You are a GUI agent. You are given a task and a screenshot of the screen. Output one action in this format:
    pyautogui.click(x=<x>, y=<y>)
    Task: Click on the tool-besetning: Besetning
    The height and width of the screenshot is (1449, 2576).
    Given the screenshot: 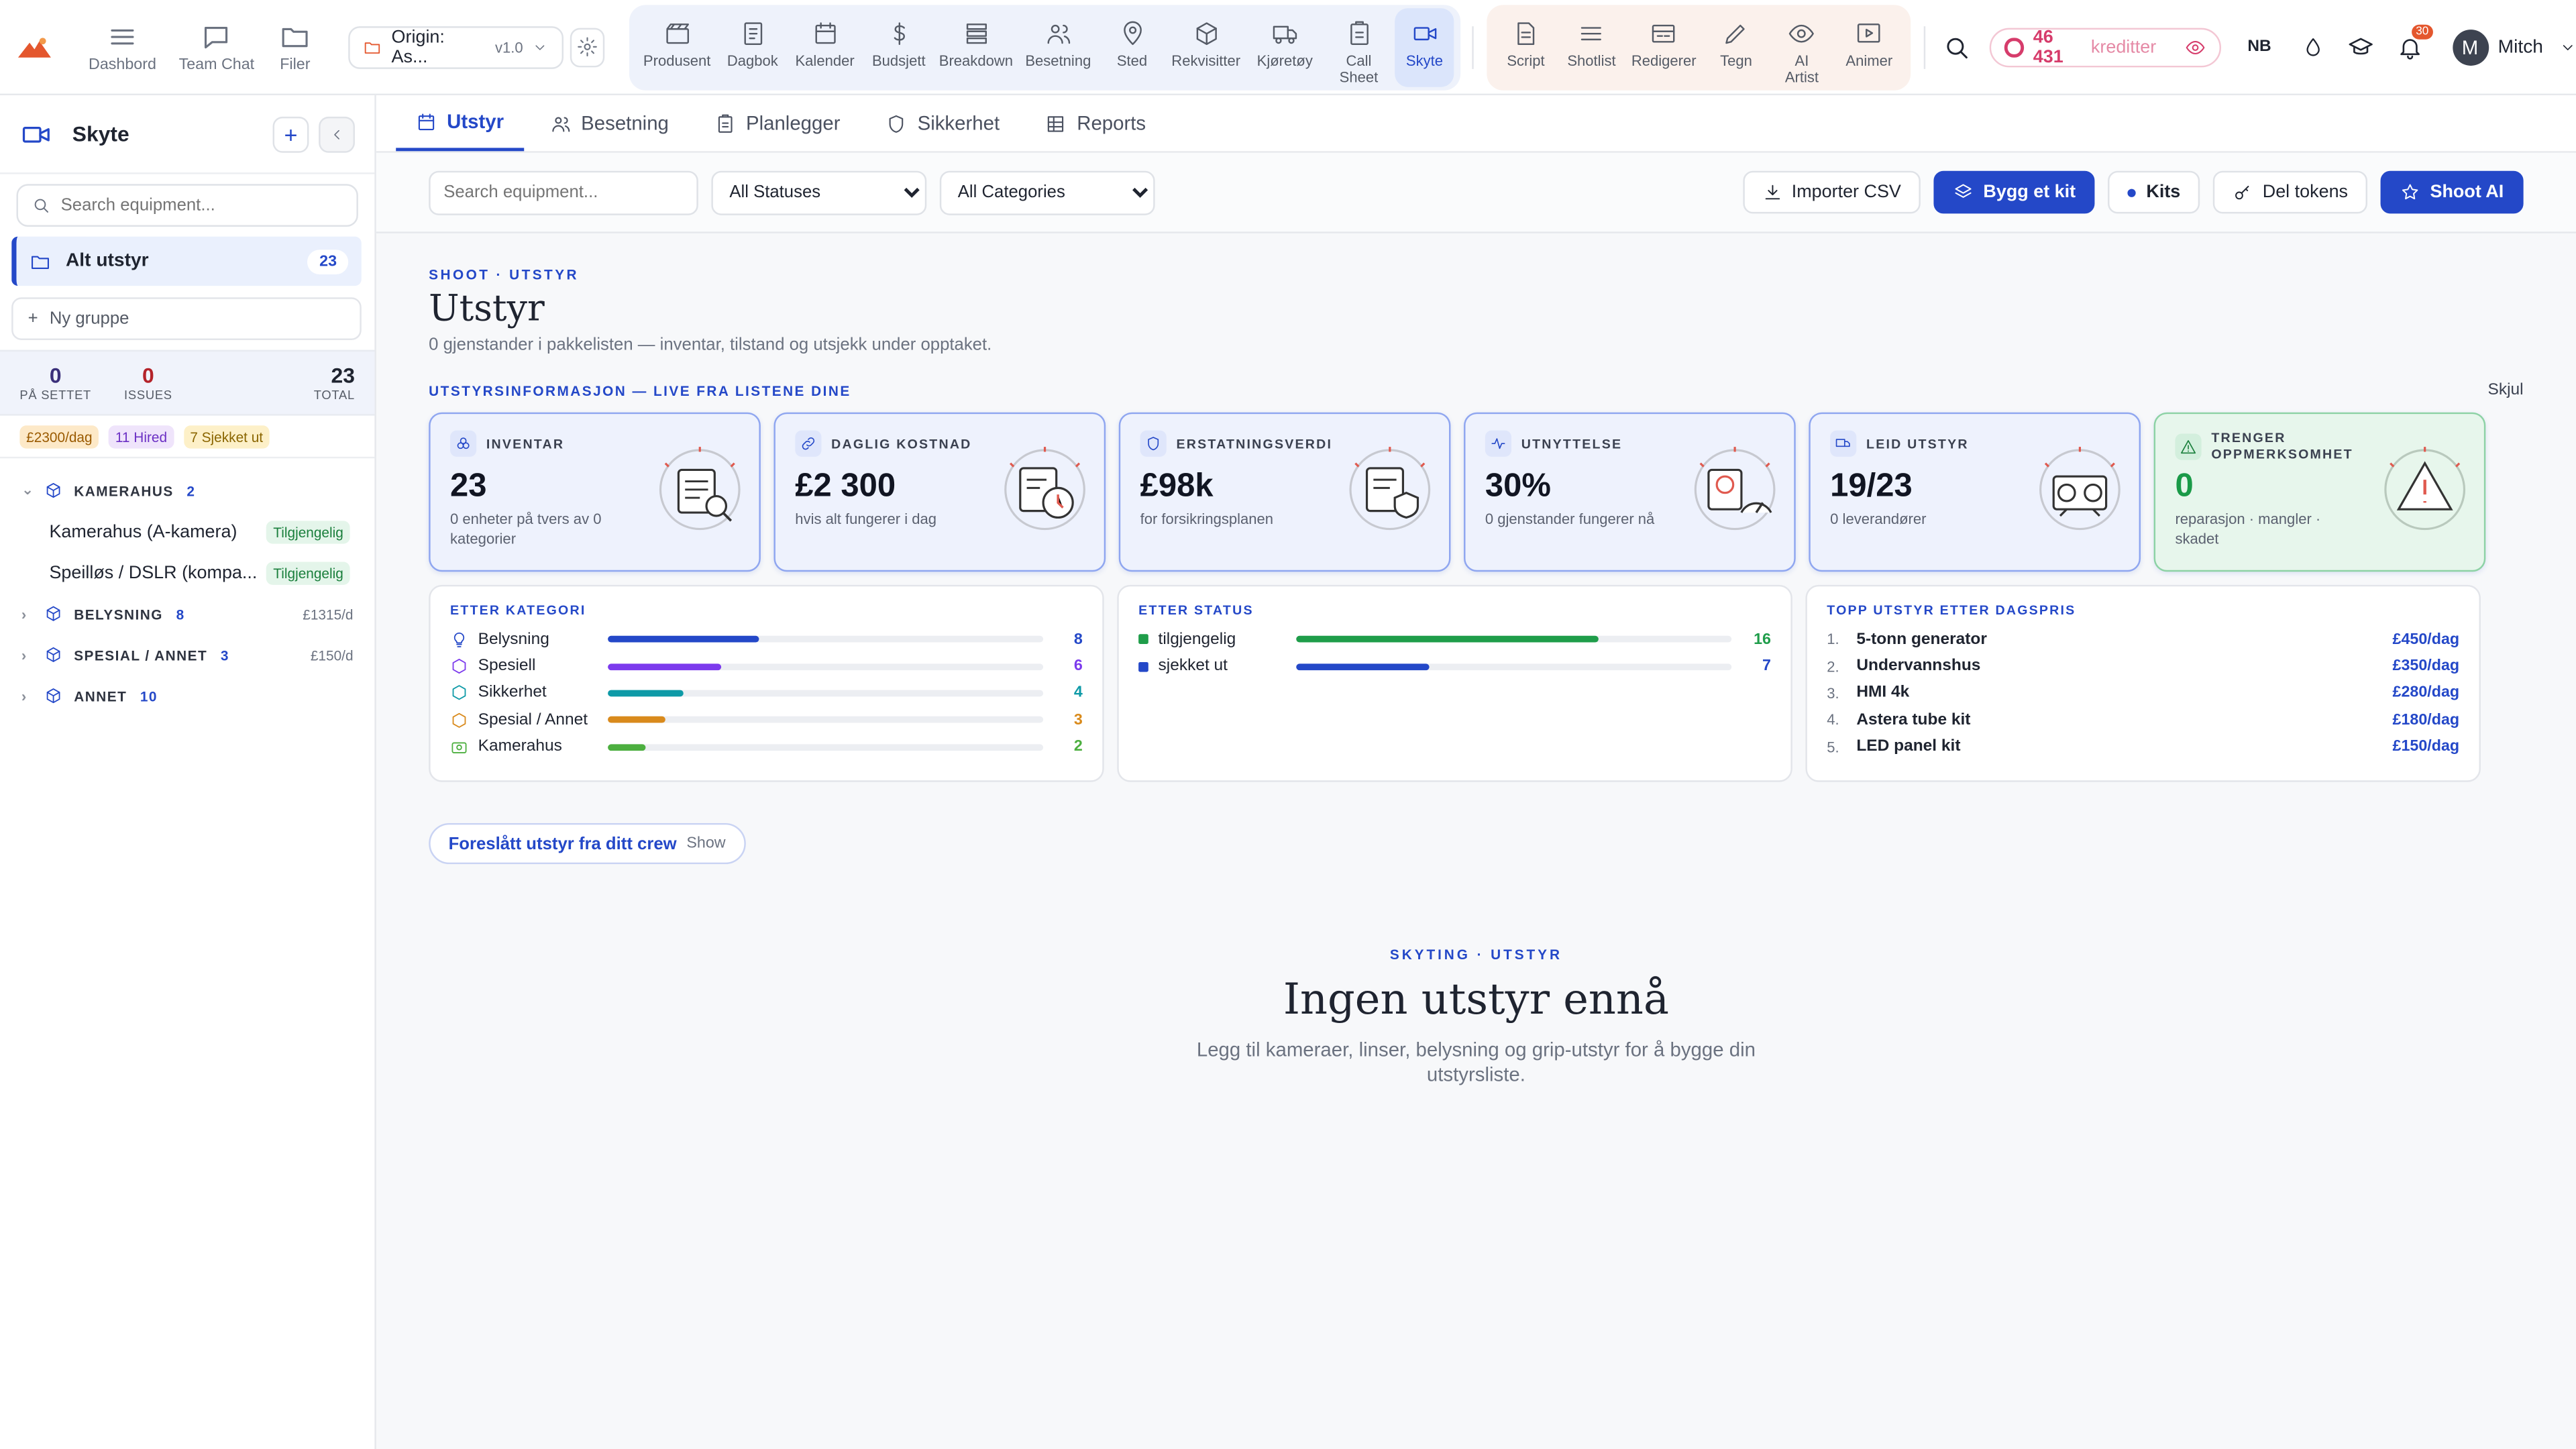 What is the action you would take?
    pyautogui.click(x=1058, y=47)
    